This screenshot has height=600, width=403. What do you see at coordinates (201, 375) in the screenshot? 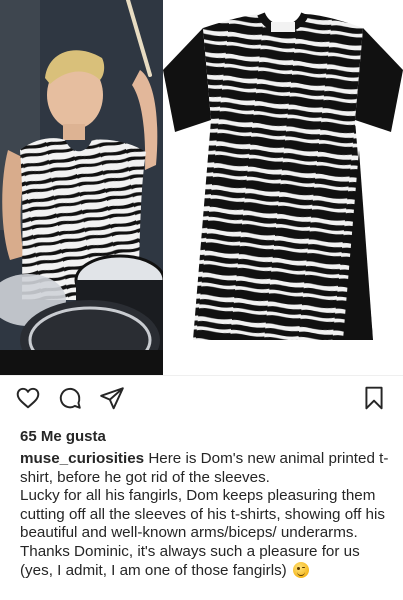
I see `image-divider` at bounding box center [201, 375].